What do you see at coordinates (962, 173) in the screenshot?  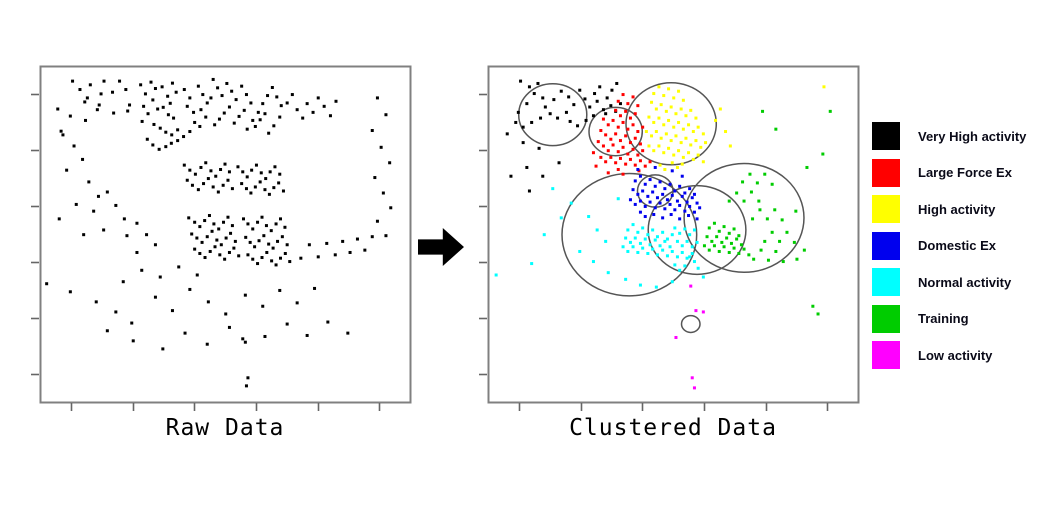 I see `legend-item-red: Large Force Ex` at bounding box center [962, 173].